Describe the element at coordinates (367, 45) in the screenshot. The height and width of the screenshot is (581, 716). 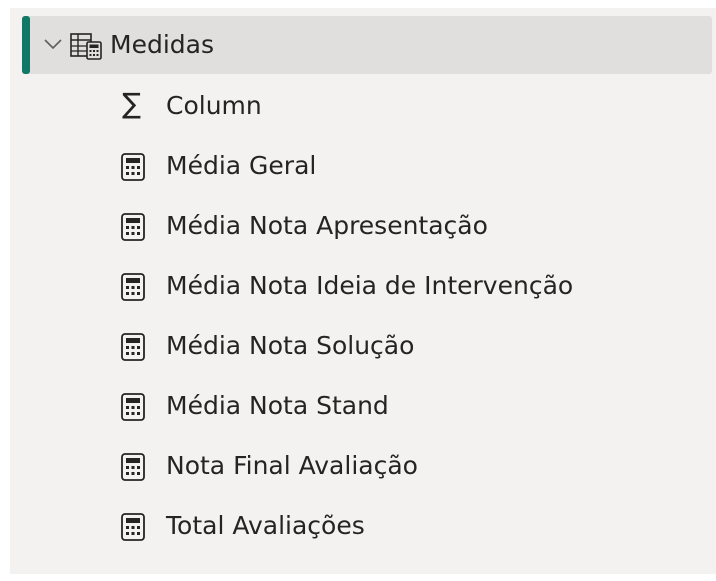
I see `table-node-medidas: Medidas` at that location.